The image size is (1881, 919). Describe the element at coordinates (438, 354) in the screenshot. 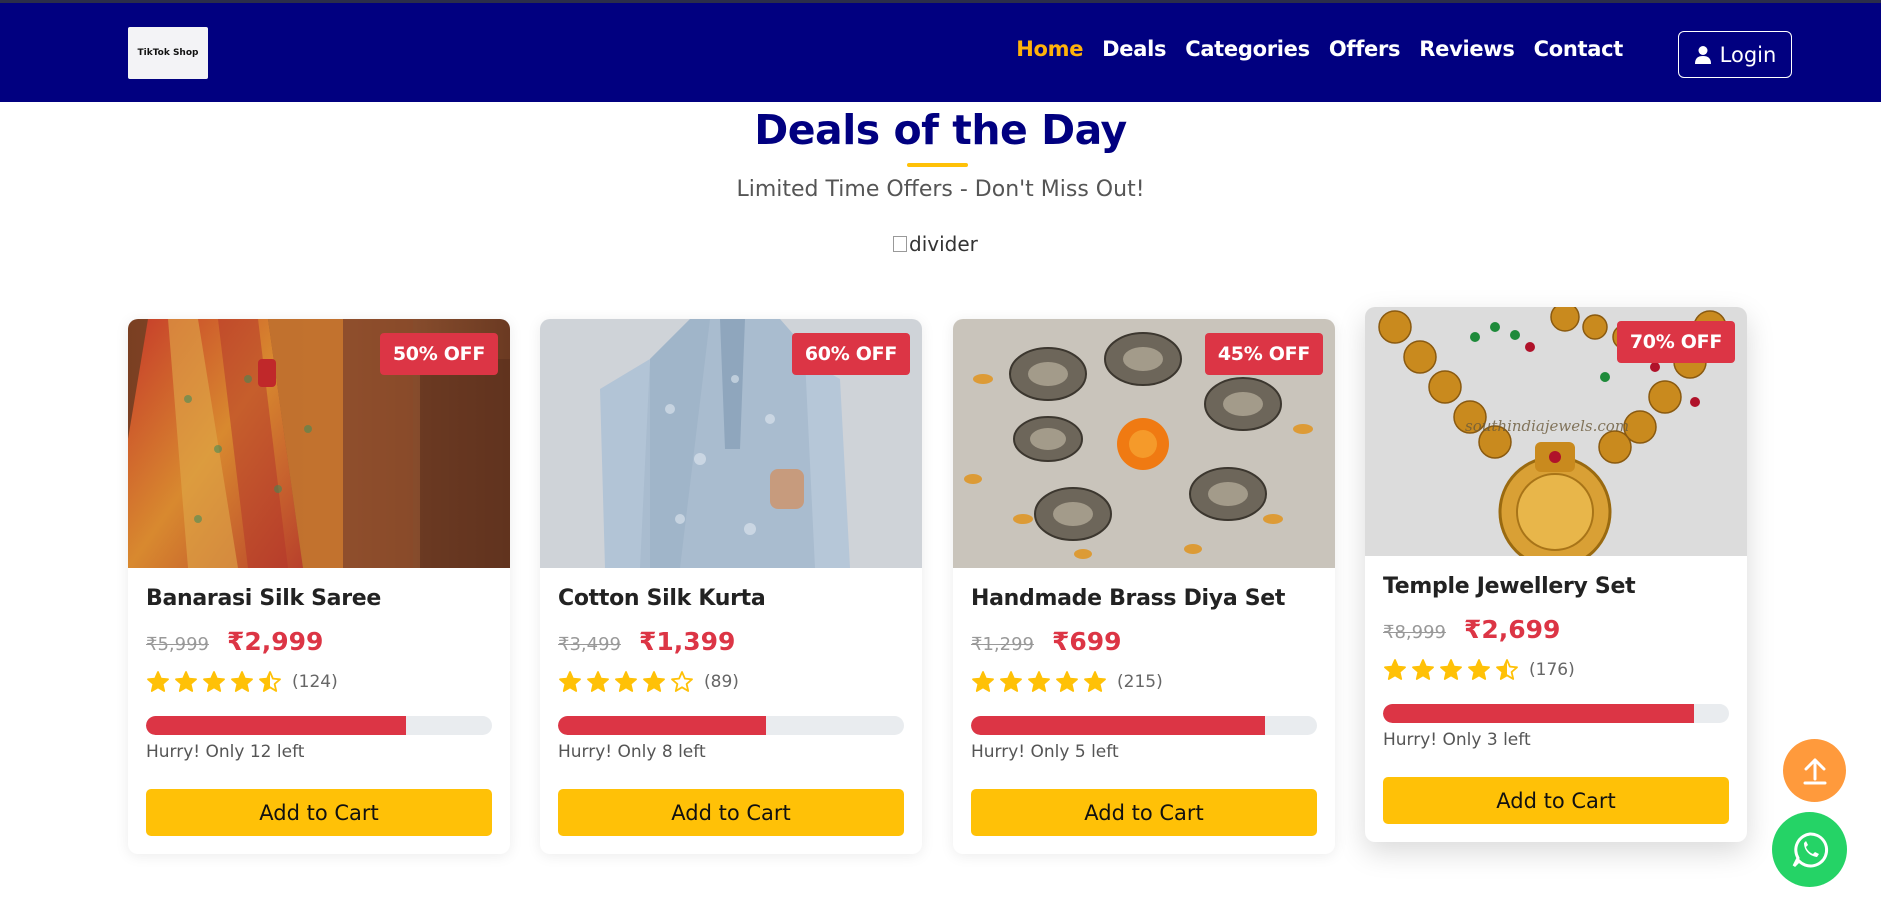

I see `discount-badge: 50% OFF` at that location.